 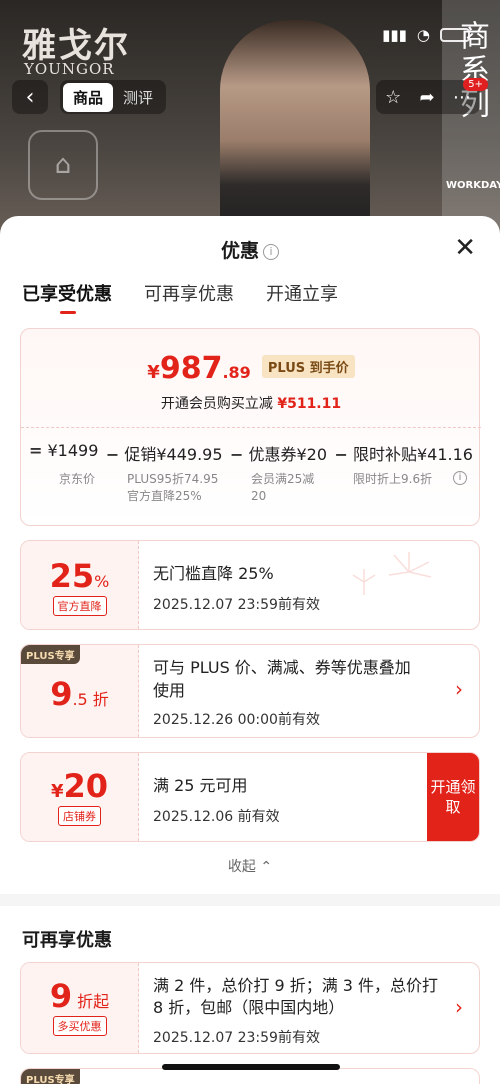 What do you see at coordinates (67, 940) in the screenshot?
I see `more-discounts-title: 可再享优惠` at bounding box center [67, 940].